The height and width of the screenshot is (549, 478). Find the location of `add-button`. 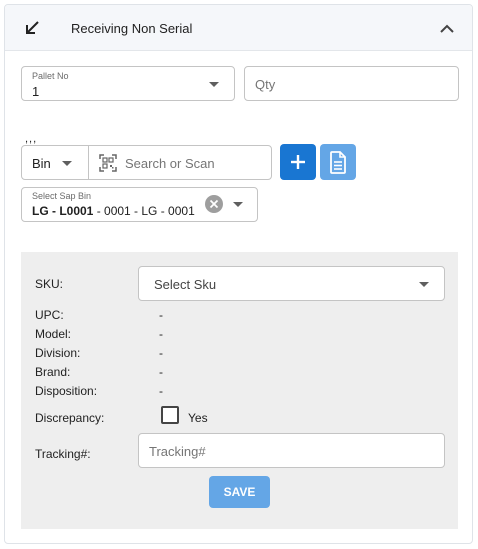

add-button is located at coordinates (298, 162).